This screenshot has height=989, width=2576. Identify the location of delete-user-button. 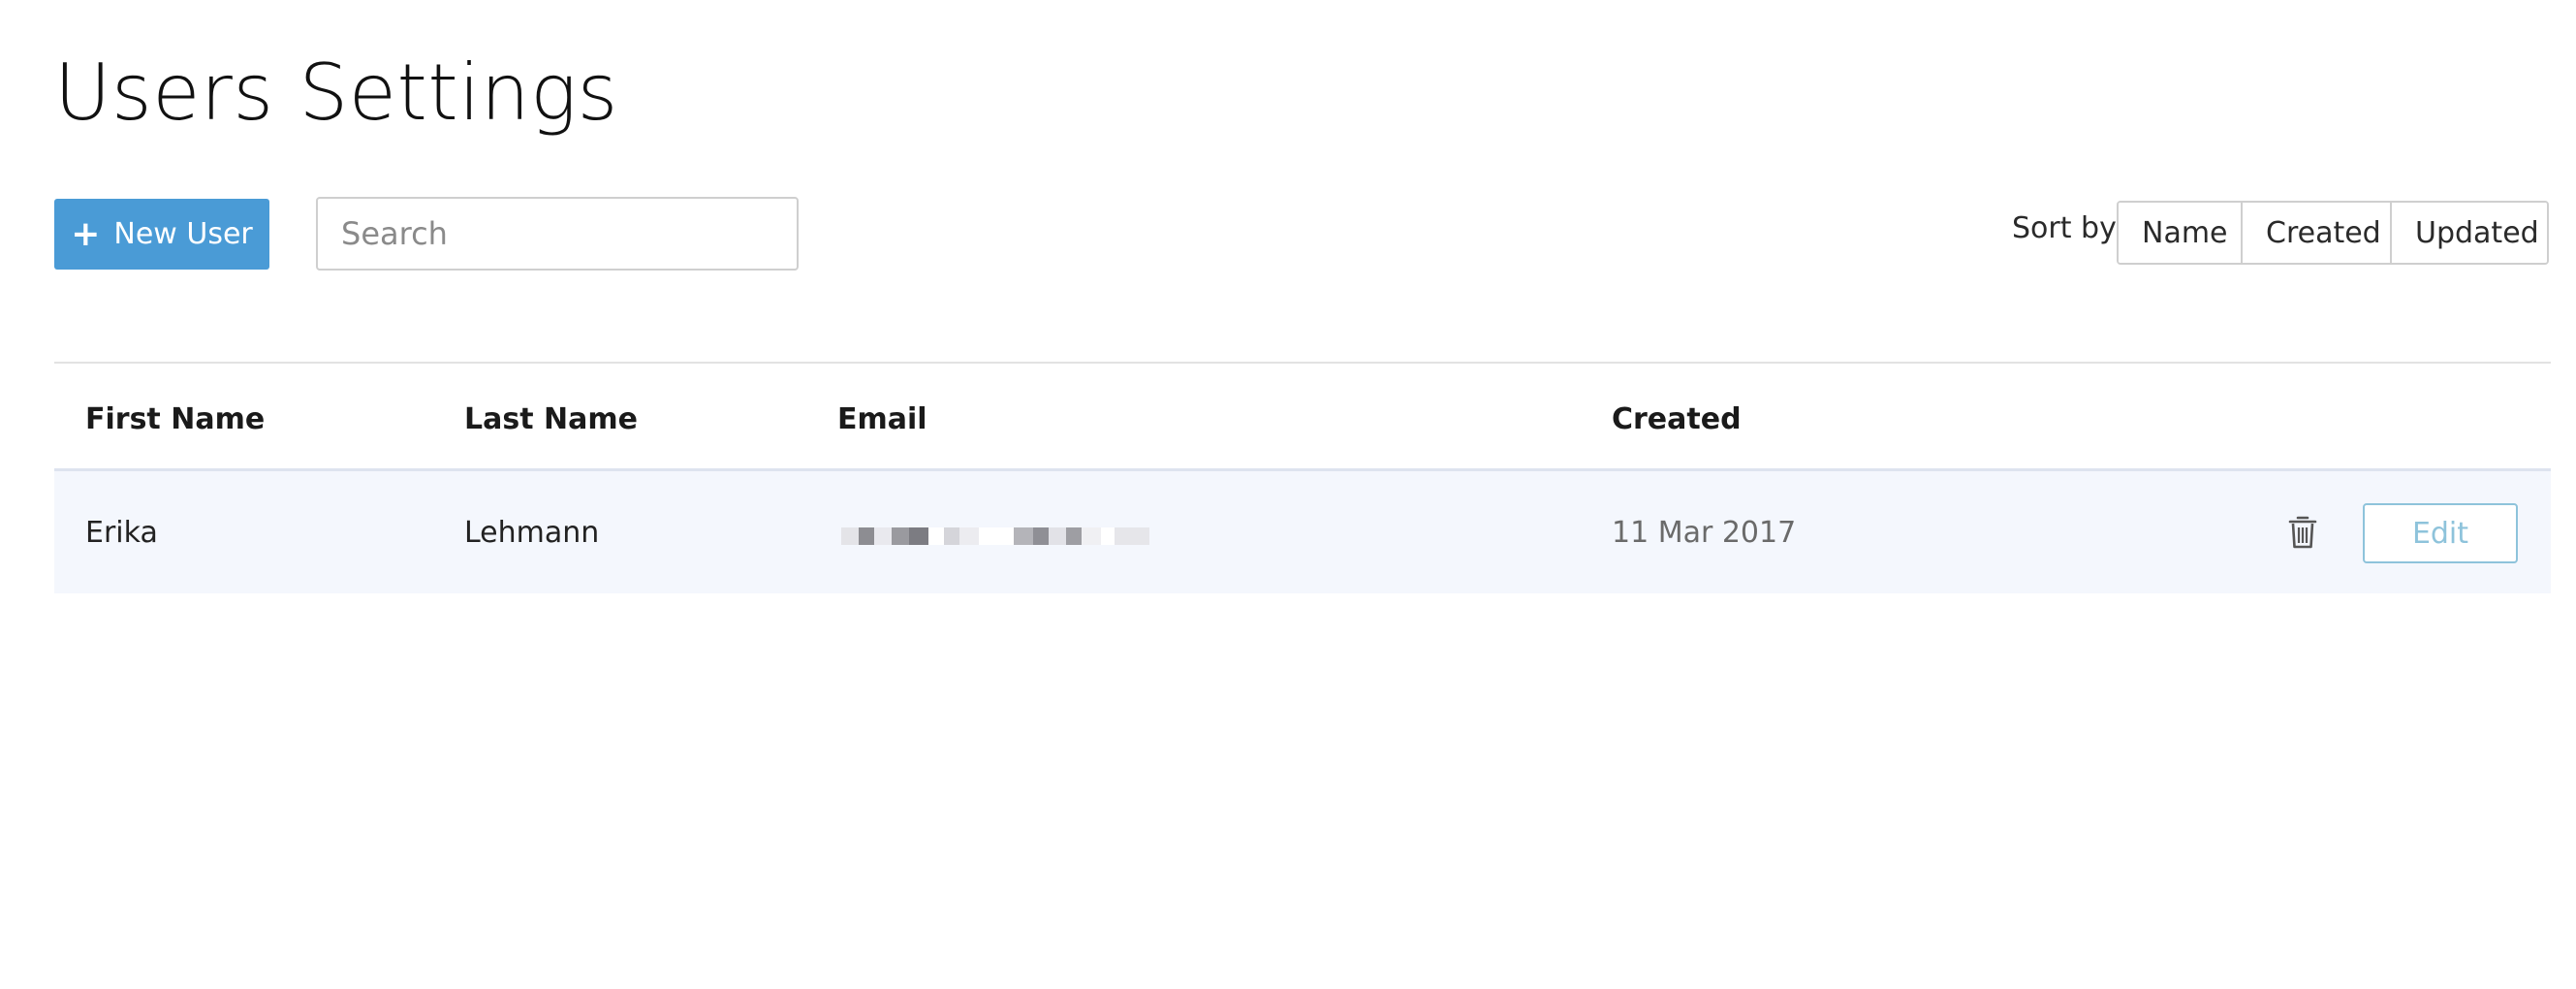
(2302, 533).